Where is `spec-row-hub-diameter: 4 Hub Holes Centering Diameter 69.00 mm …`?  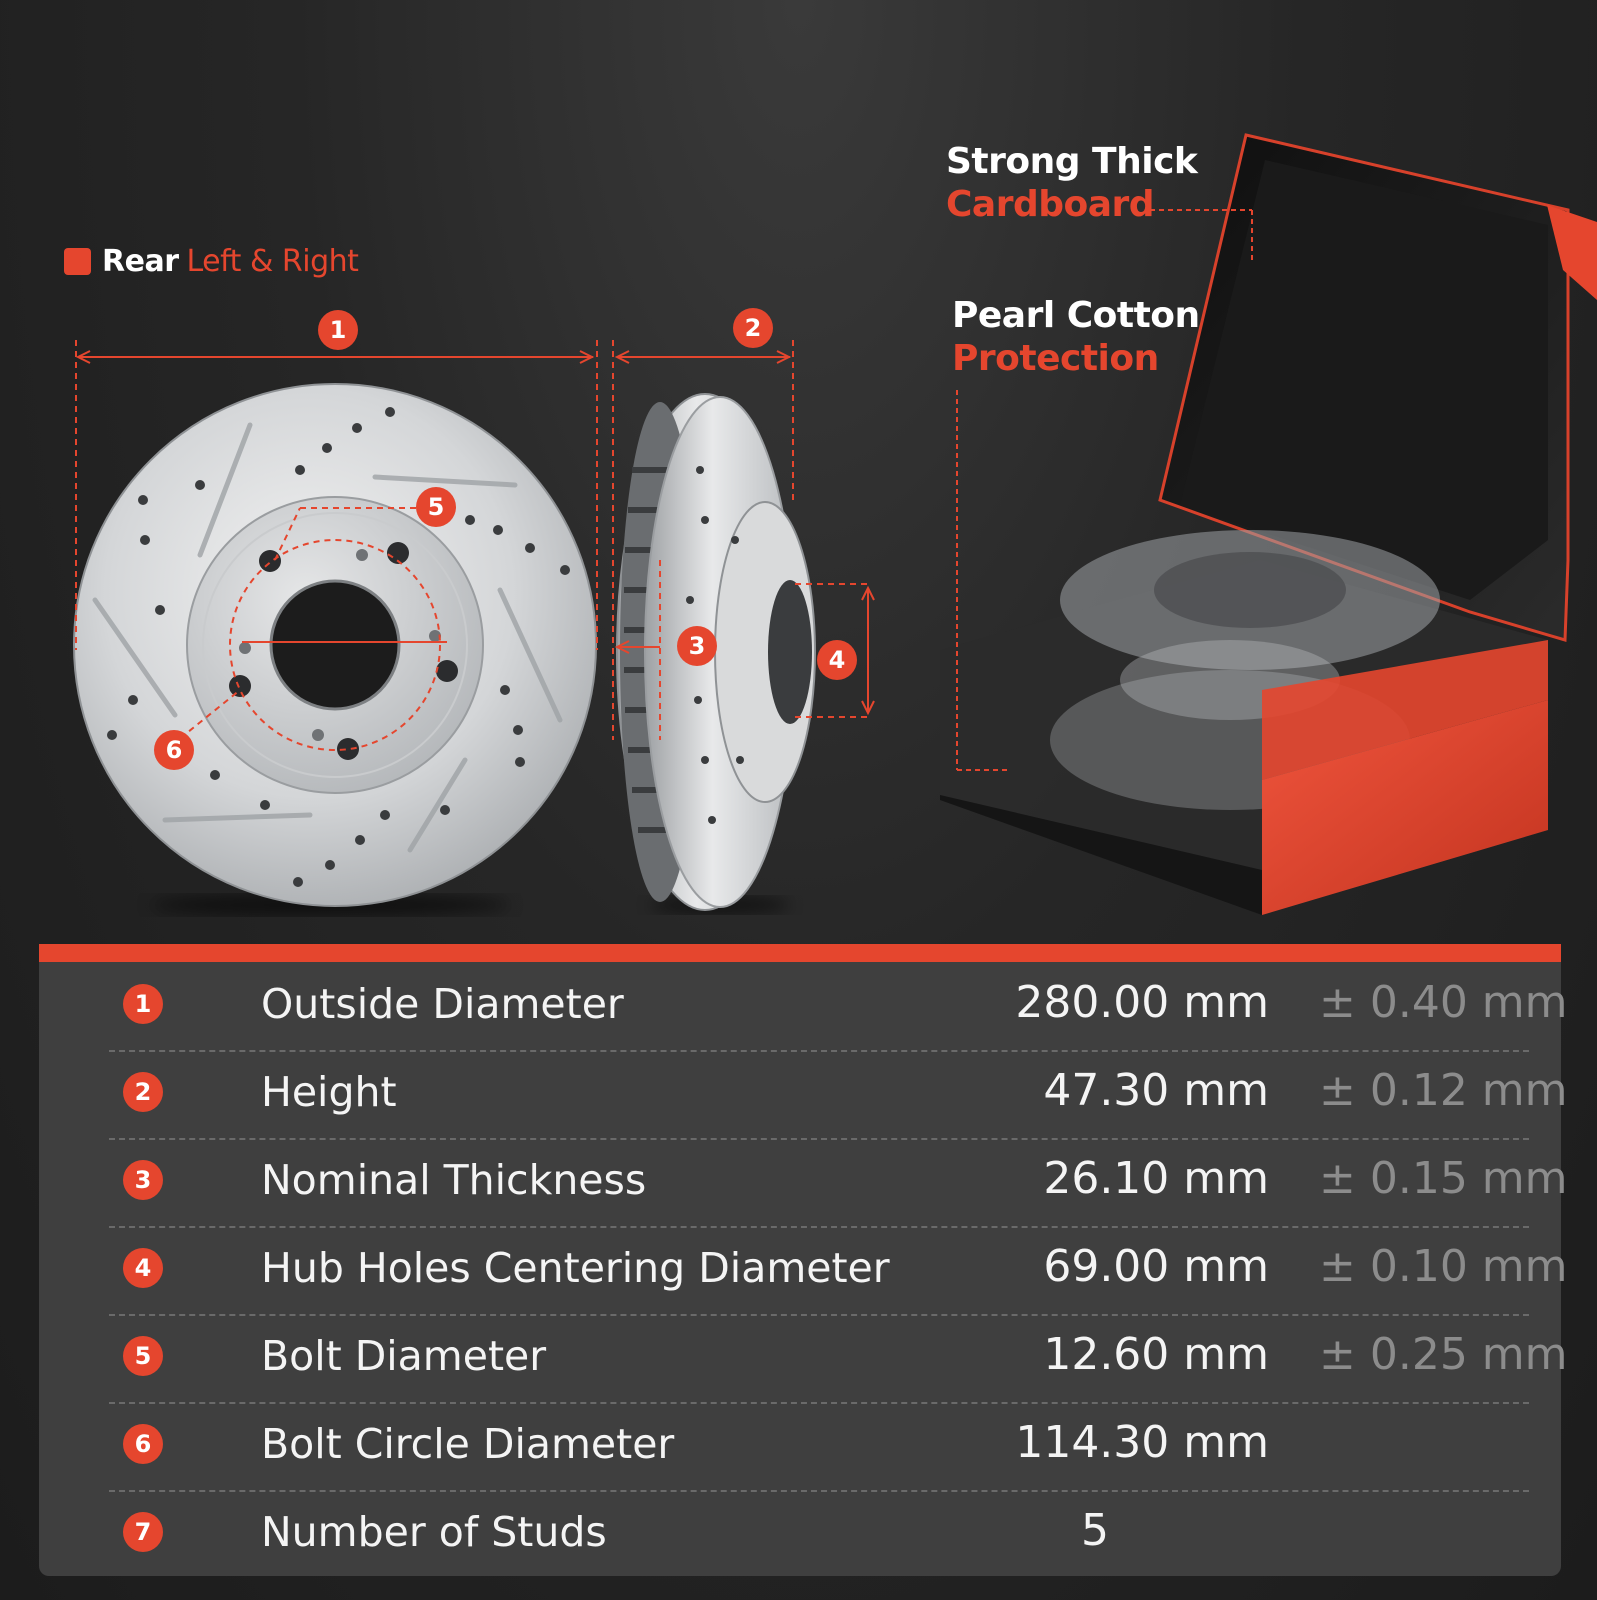 spec-row-hub-diameter: 4 Hub Holes Centering Diameter 69.00 mm … is located at coordinates (838, 1271).